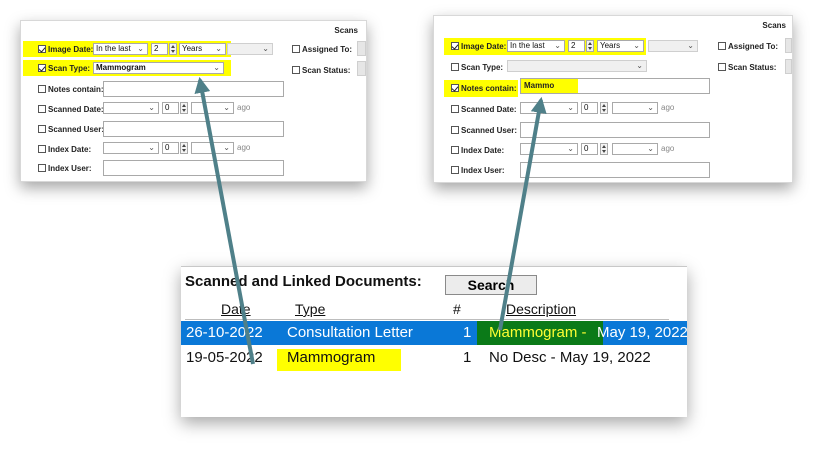 This screenshot has height=452, width=836. What do you see at coordinates (577, 66) in the screenshot?
I see `scan-type-select: ⌄` at bounding box center [577, 66].